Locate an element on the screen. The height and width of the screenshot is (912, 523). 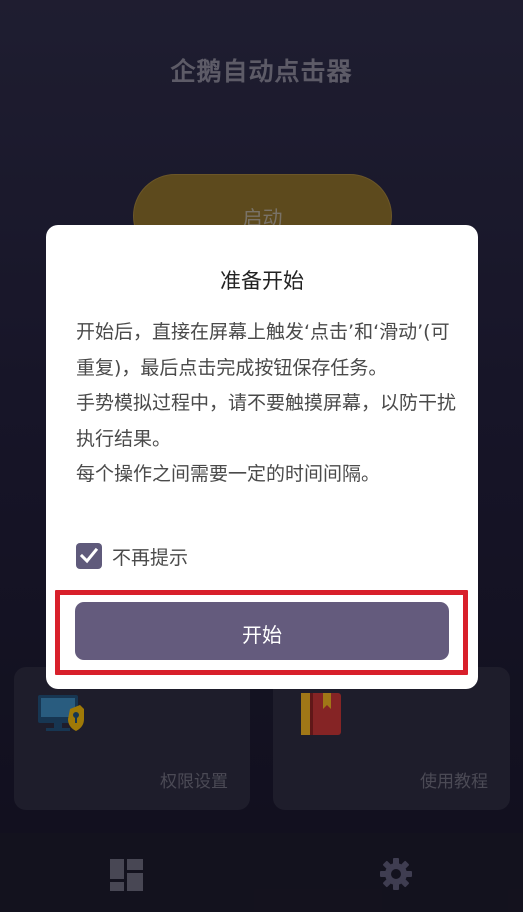
dont-show-again-row: 不再提示 is located at coordinates (226, 556).